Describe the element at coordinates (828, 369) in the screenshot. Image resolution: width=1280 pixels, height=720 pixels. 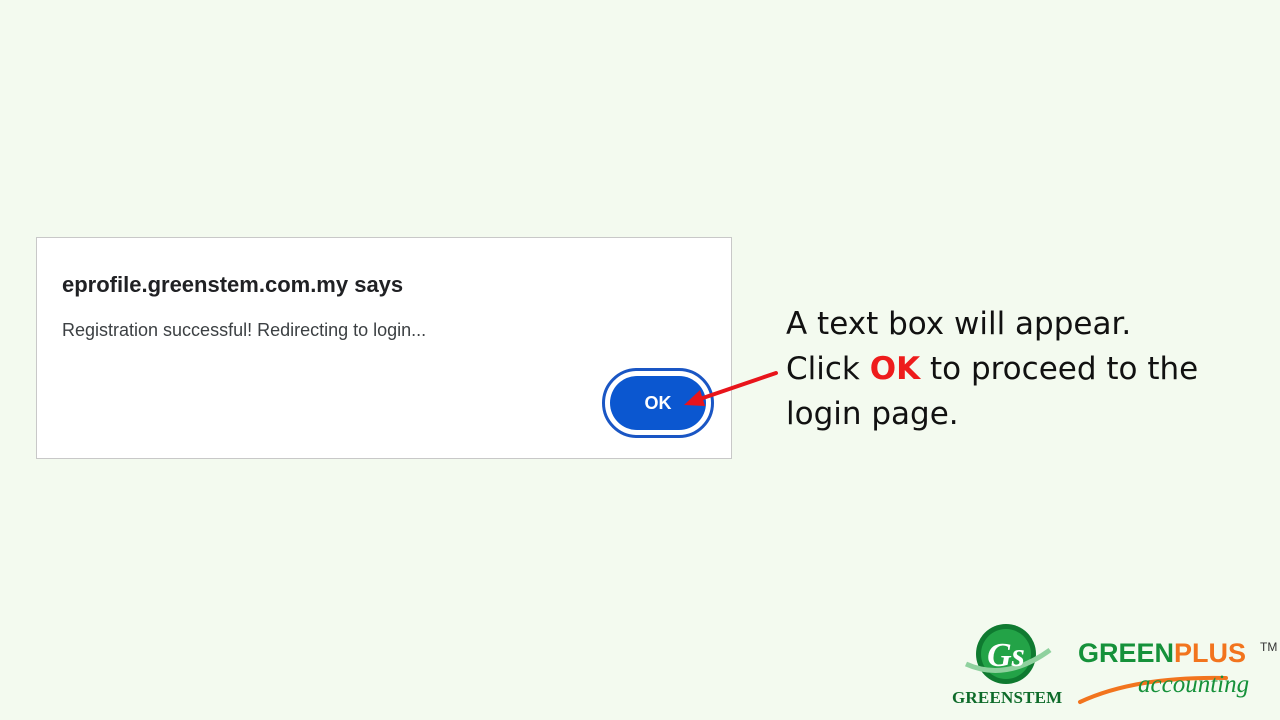
I see `callout-line-2-prefix: Click` at that location.